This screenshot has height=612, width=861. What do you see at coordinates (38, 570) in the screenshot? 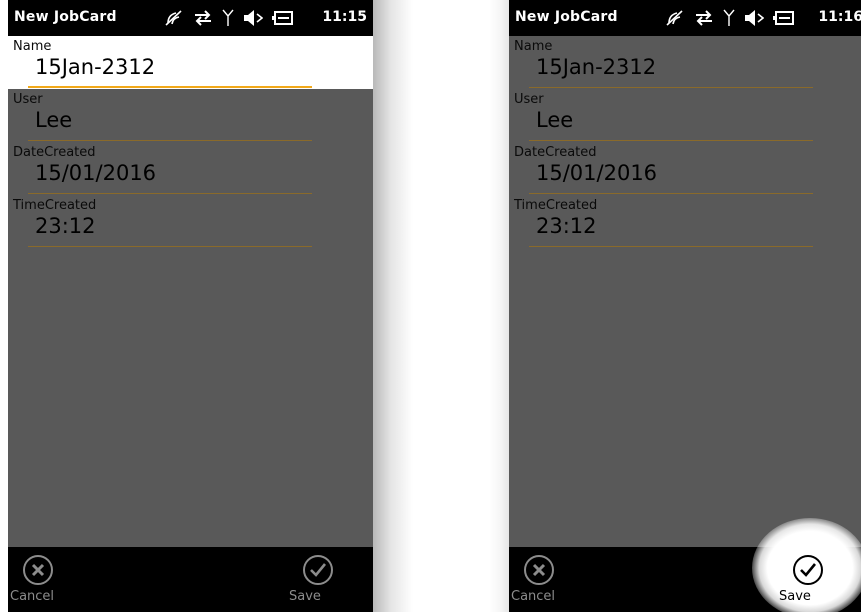
I see `cancel-icon` at bounding box center [38, 570].